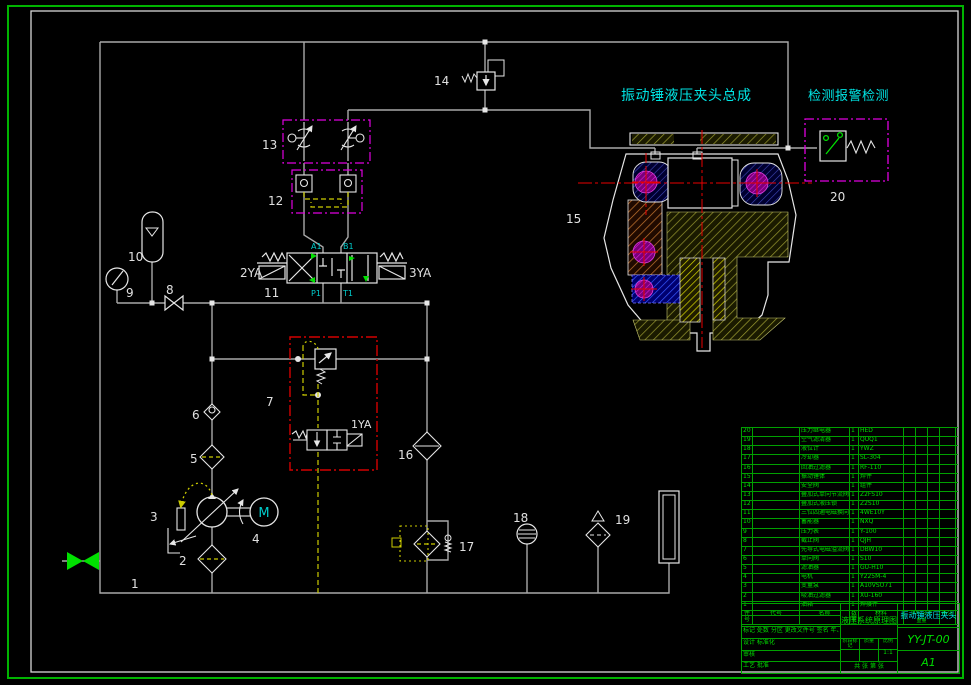 Image resolution: width=971 pixels, height=685 pixels. What do you see at coordinates (850, 644) in the screenshot?
I see `stage-label: 阶段标记` at bounding box center [850, 644].